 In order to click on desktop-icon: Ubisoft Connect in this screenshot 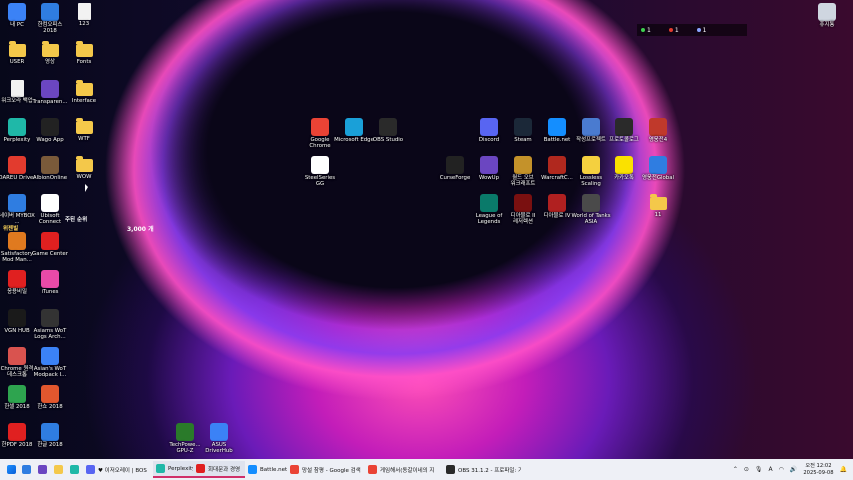, I will do `click(50, 210)`.